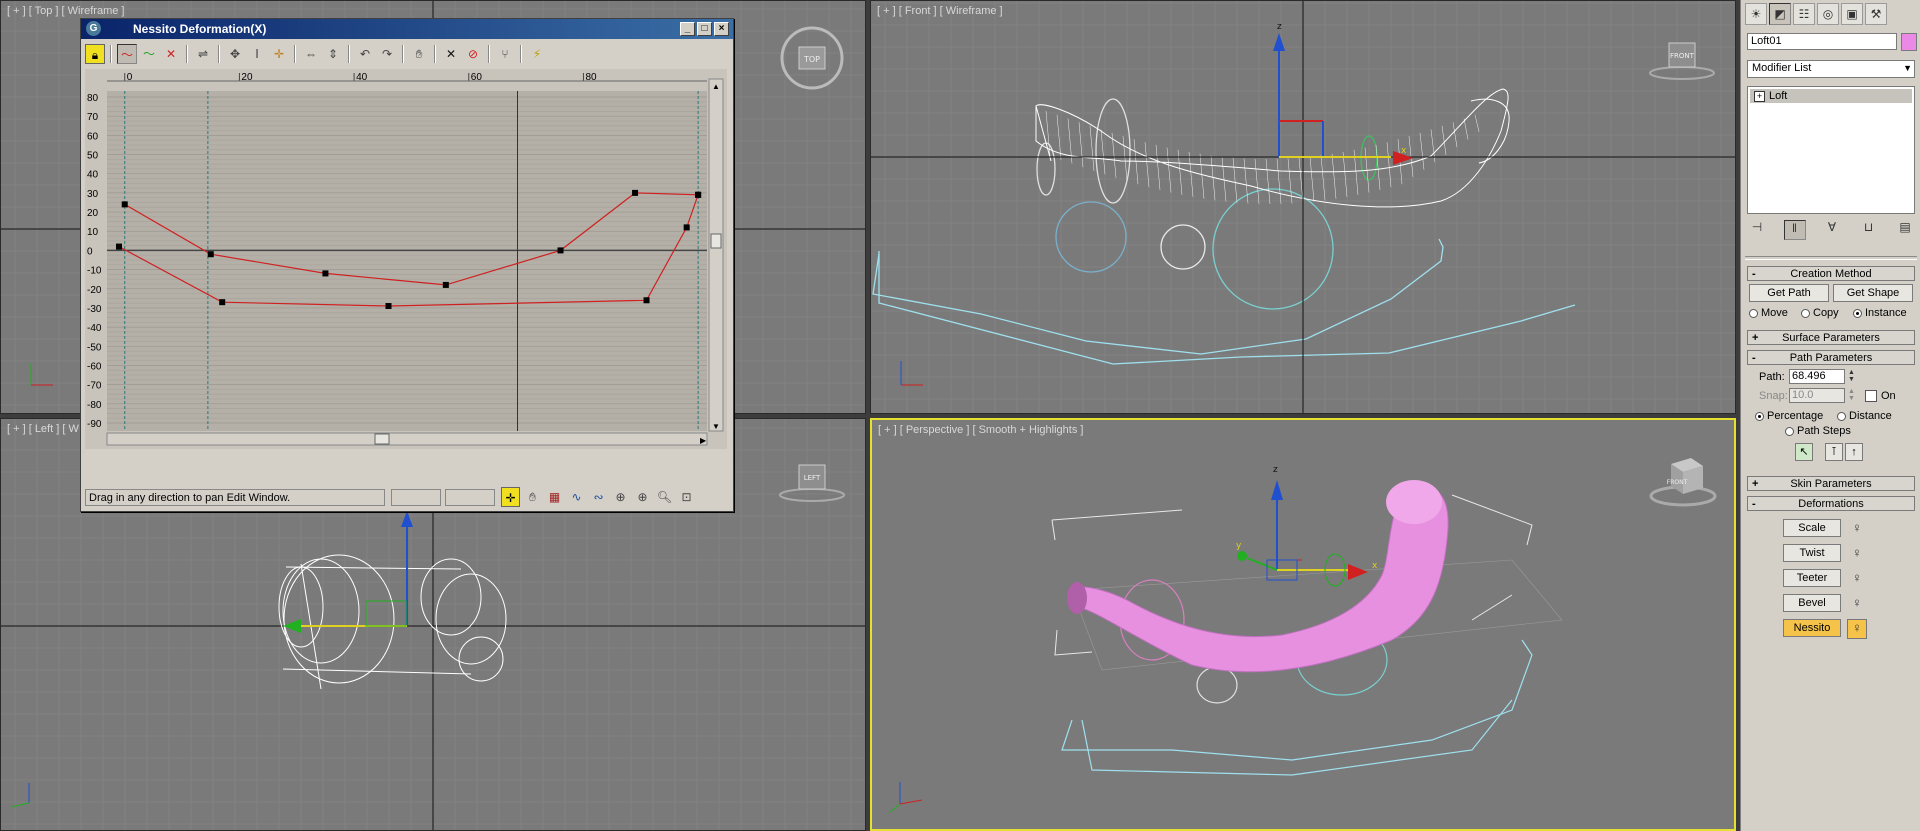  Describe the element at coordinates (1757, 229) in the screenshot. I see `pin-stack-icon: ⊣` at that location.